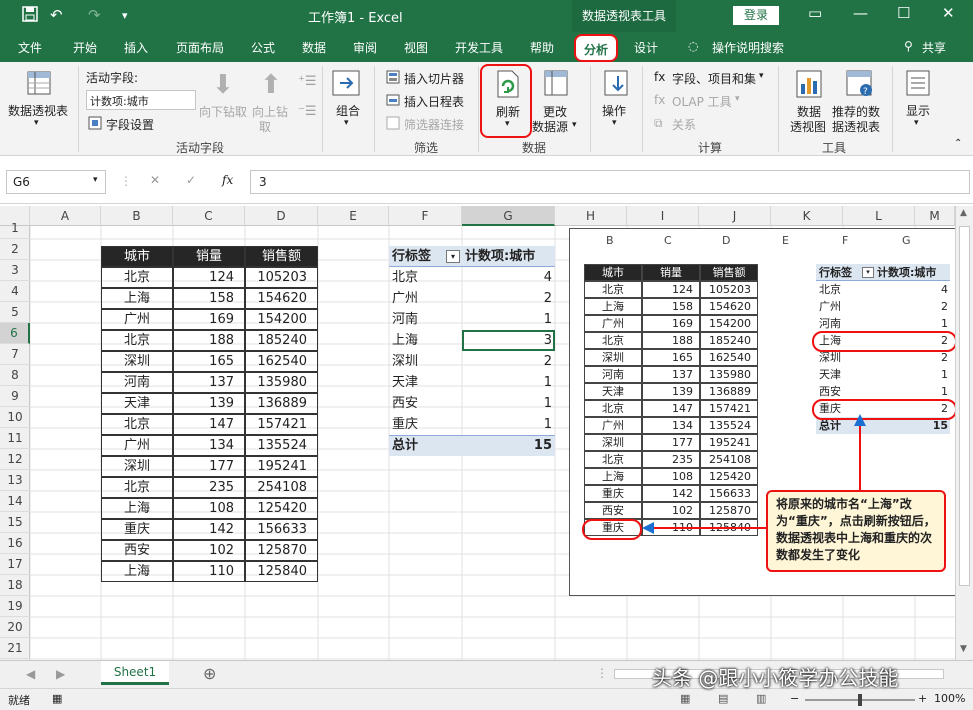  What do you see at coordinates (15, 564) in the screenshot?
I see `row-header: 17` at bounding box center [15, 564].